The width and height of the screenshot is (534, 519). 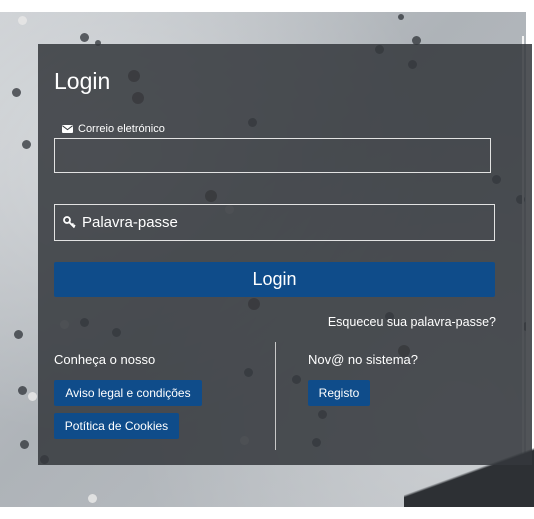 What do you see at coordinates (82, 81) in the screenshot?
I see `page-title: Login` at bounding box center [82, 81].